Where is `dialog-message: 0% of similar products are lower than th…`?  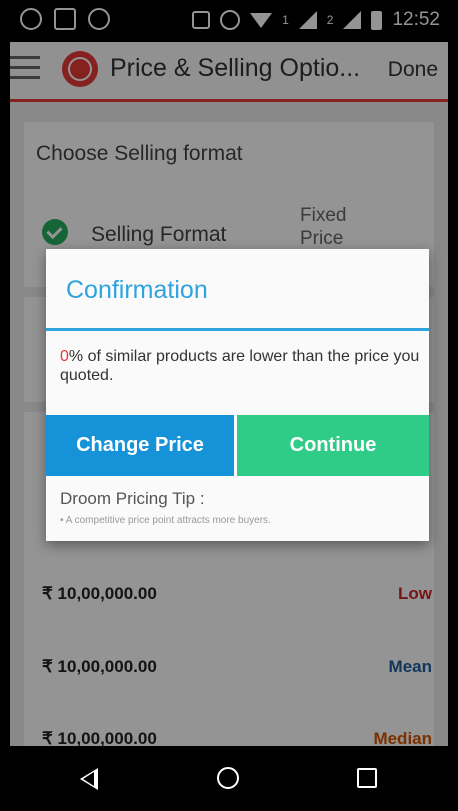 dialog-message: 0% of similar products are lower than th… is located at coordinates (240, 366).